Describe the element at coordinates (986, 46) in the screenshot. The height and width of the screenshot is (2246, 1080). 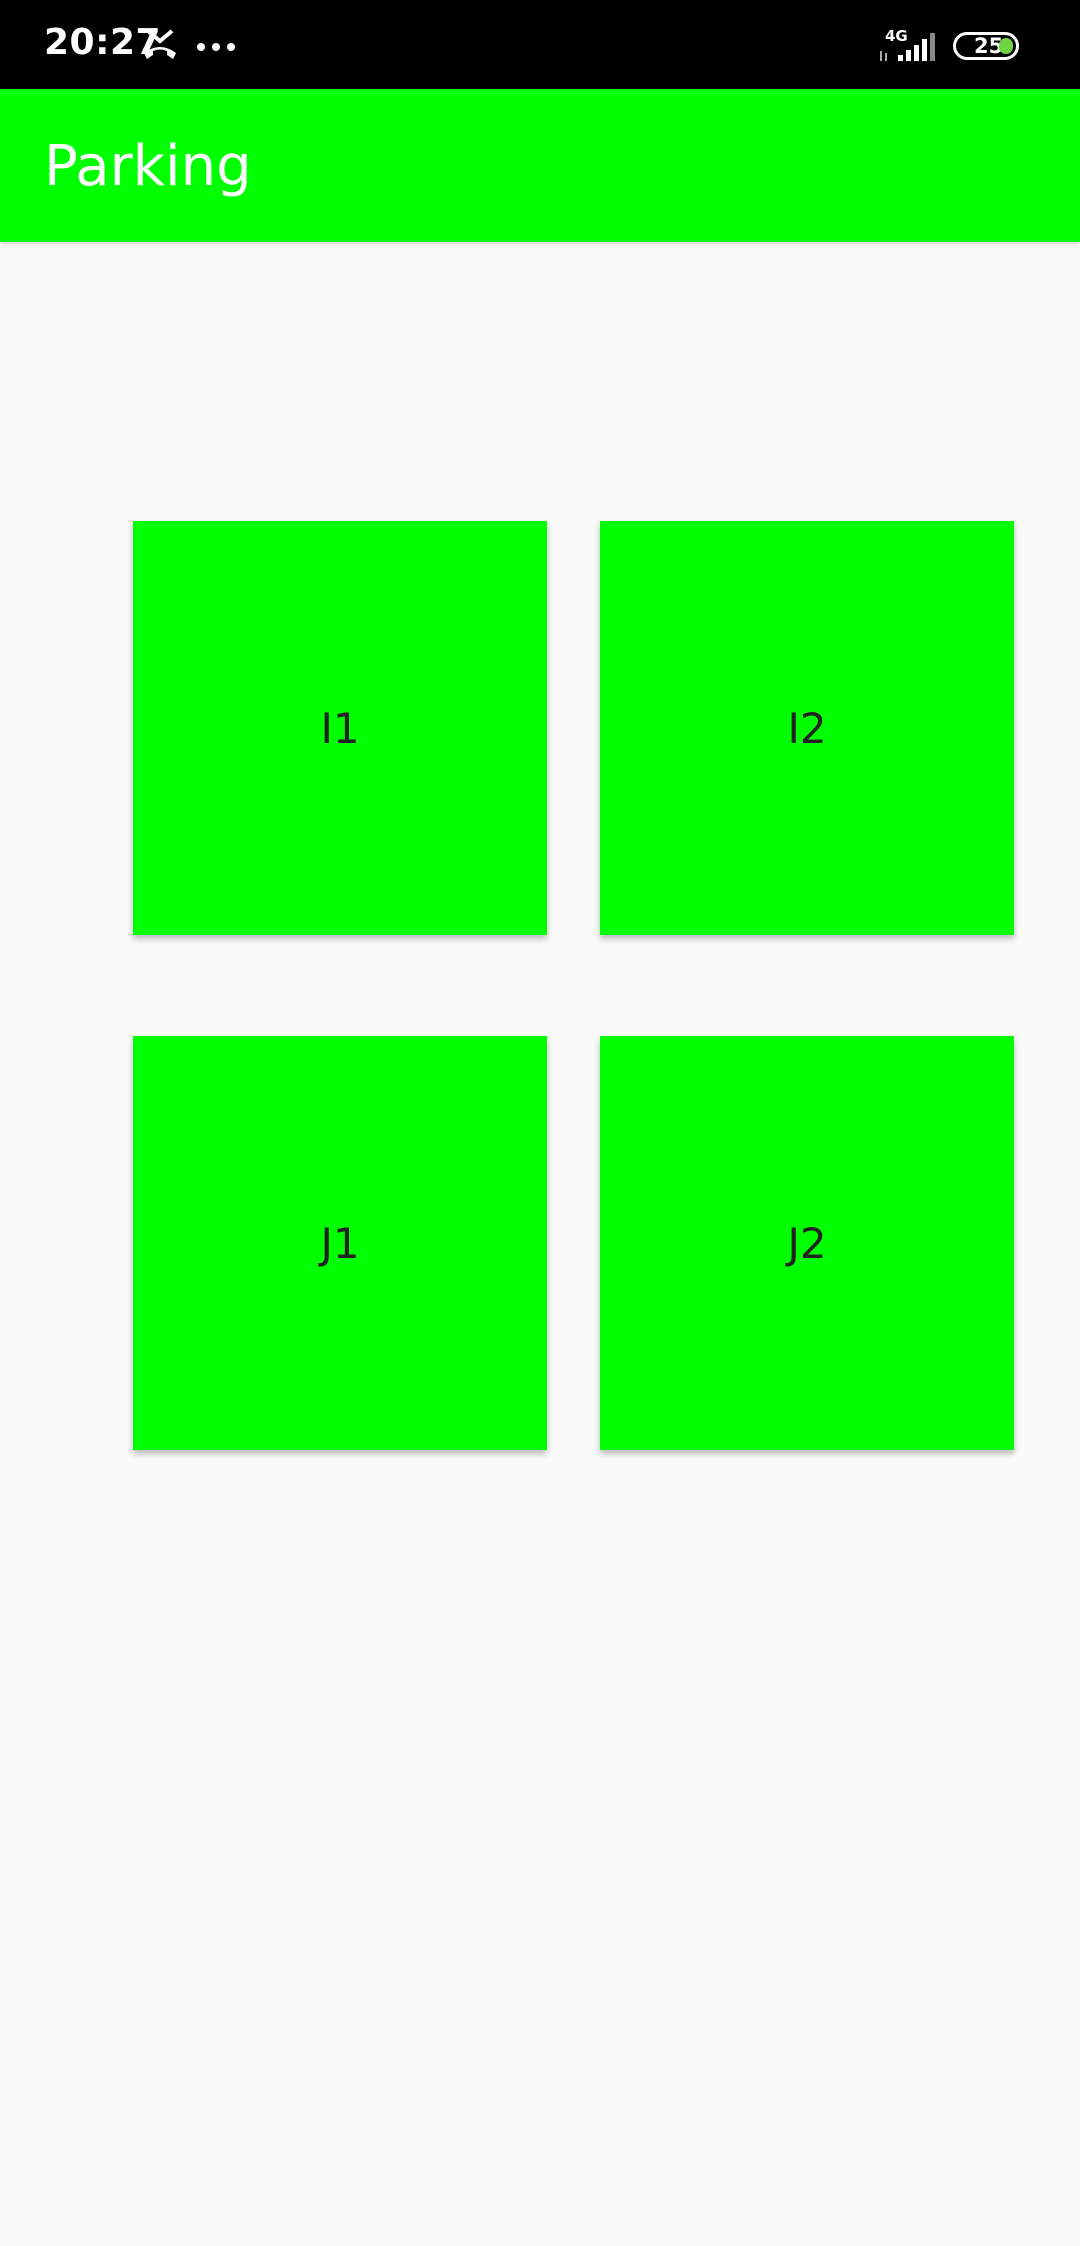
I see `battery-icon: 25` at that location.